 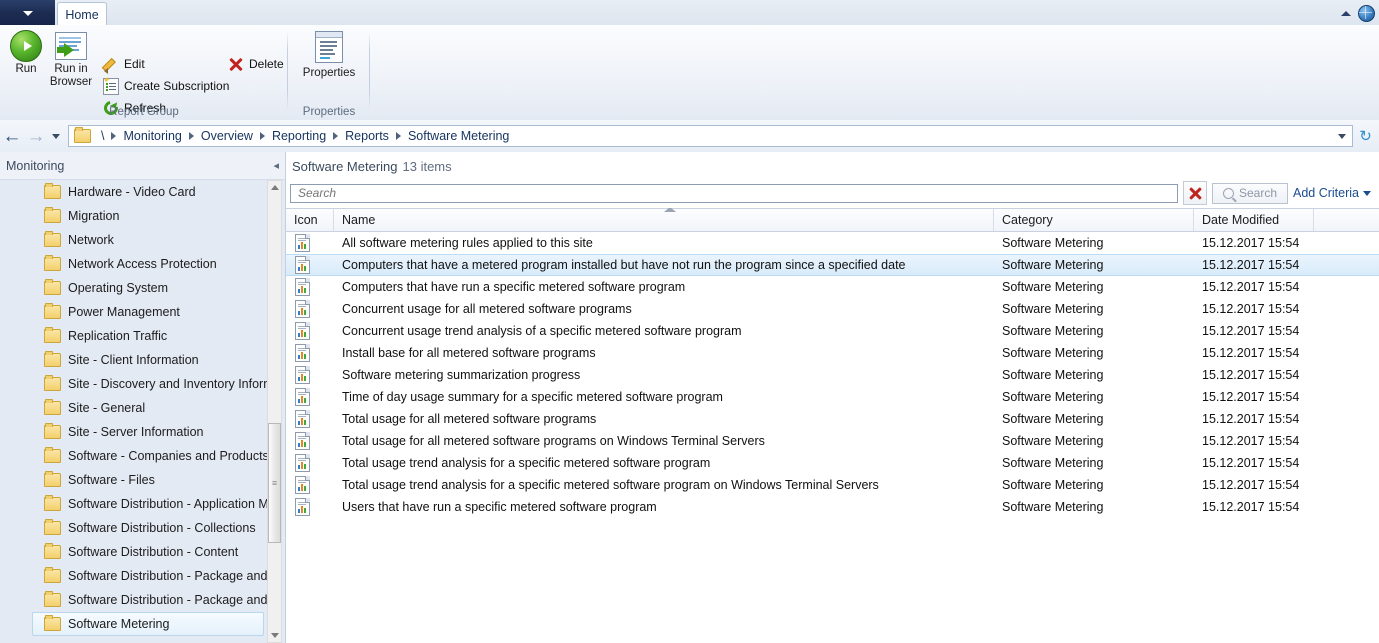 I want to click on row-category-text: Software Metering, so click(x=1053, y=375).